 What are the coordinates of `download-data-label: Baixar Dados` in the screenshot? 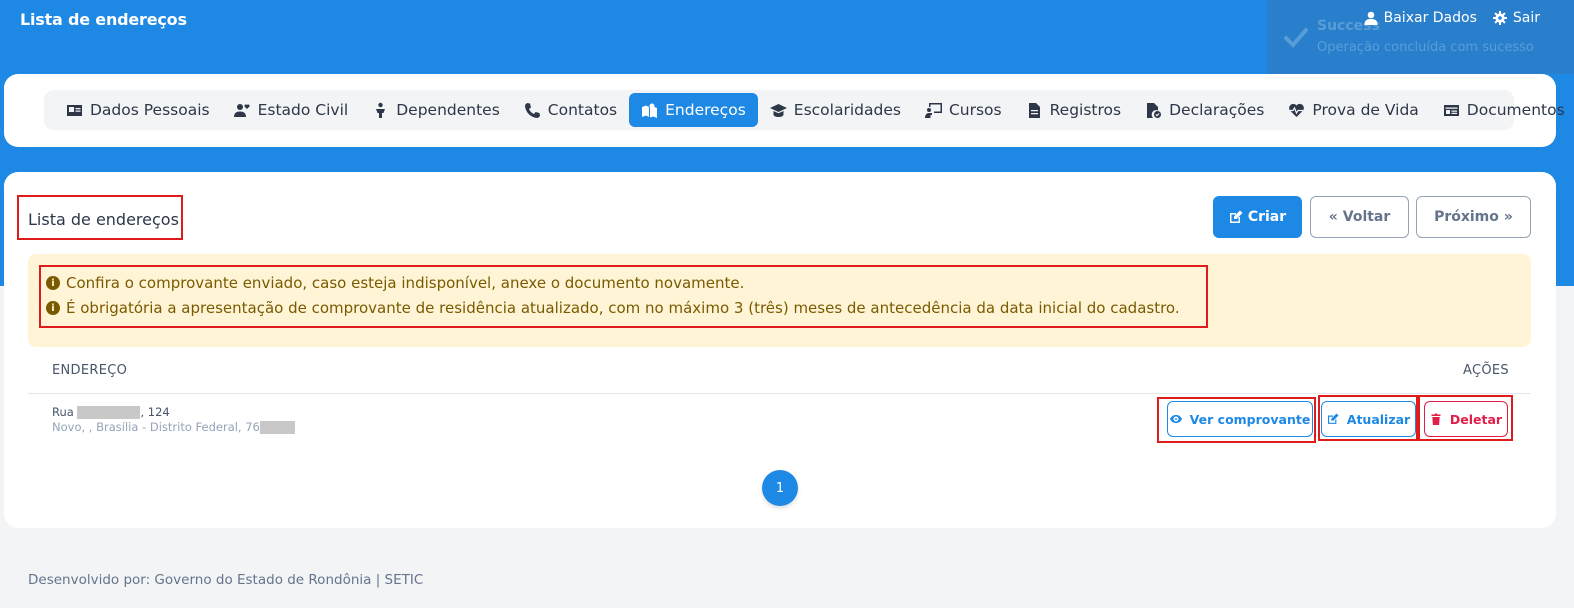 It's located at (1430, 18).